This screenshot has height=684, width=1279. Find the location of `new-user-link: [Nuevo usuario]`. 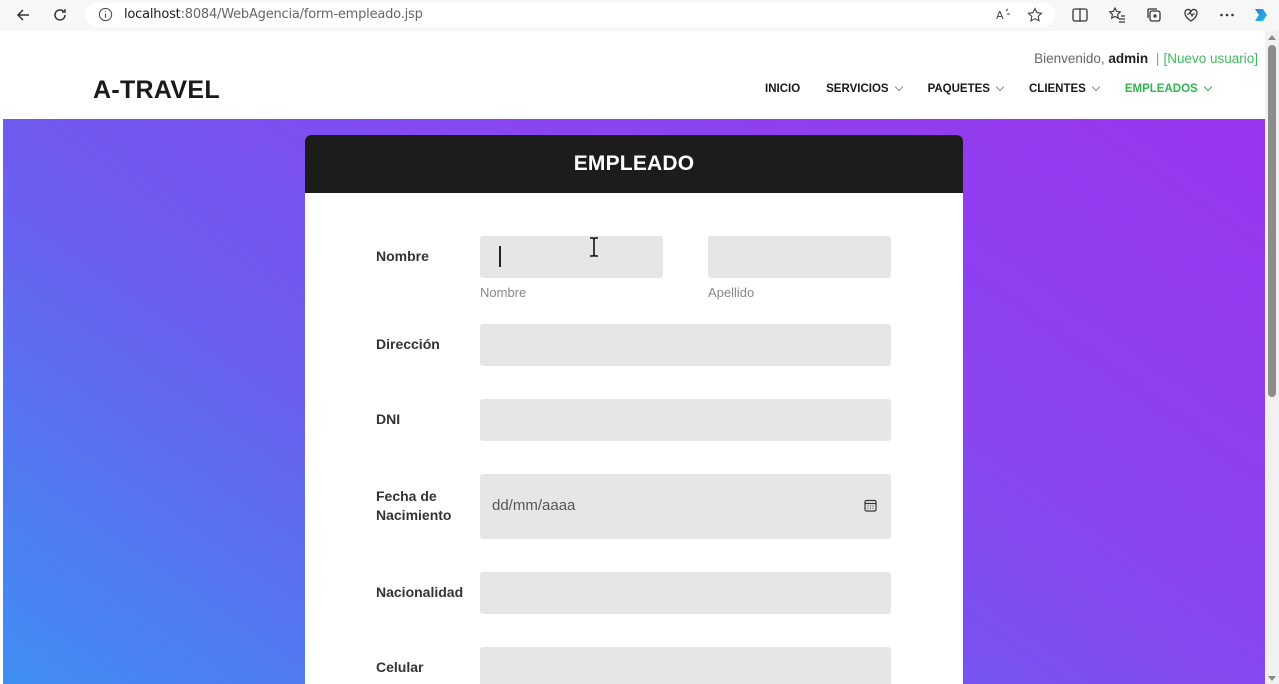

new-user-link: [Nuevo usuario] is located at coordinates (1210, 58).